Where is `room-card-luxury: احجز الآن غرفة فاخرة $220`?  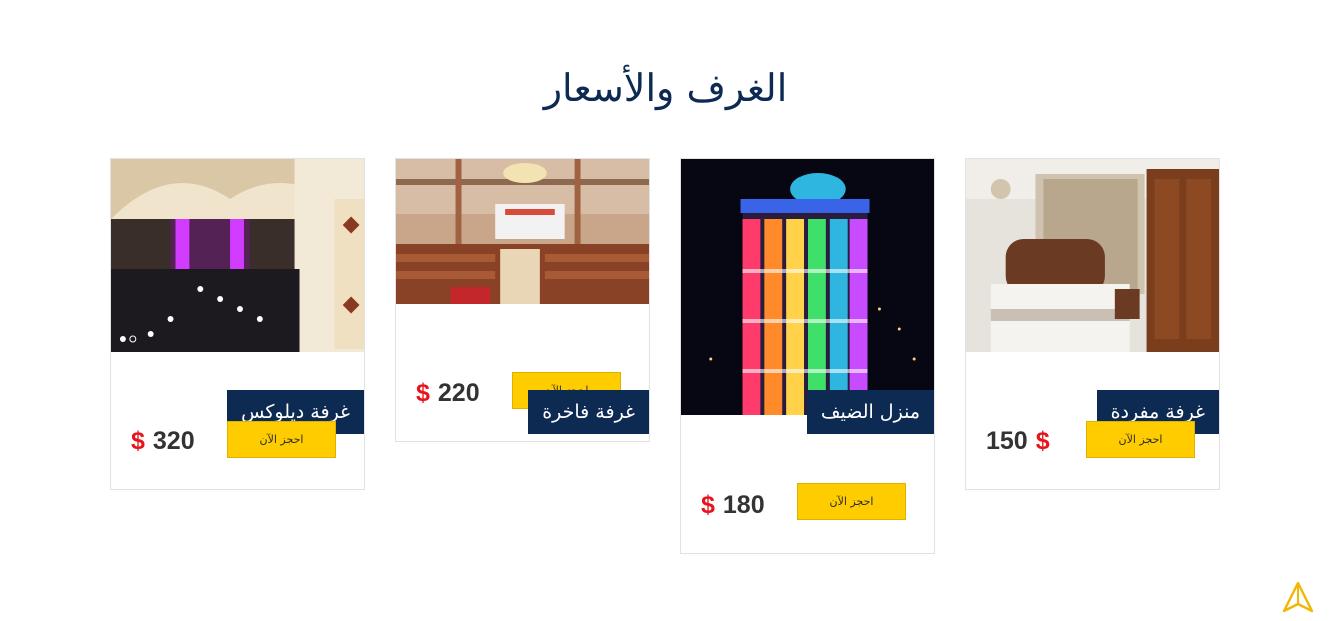
room-card-luxury: احجز الآن غرفة فاخرة $220 is located at coordinates (522, 300).